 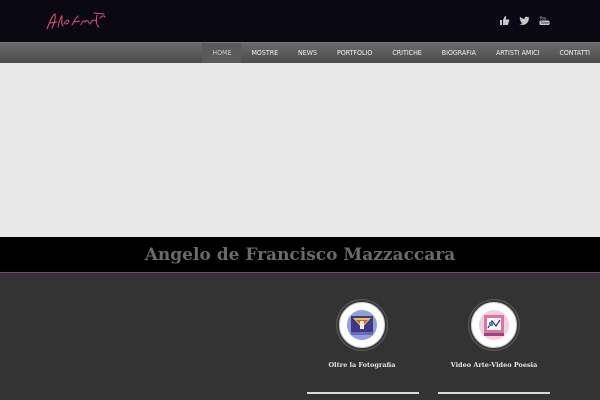 I want to click on site-title: Angelo de Francisco Mazzaccara, so click(x=300, y=255).